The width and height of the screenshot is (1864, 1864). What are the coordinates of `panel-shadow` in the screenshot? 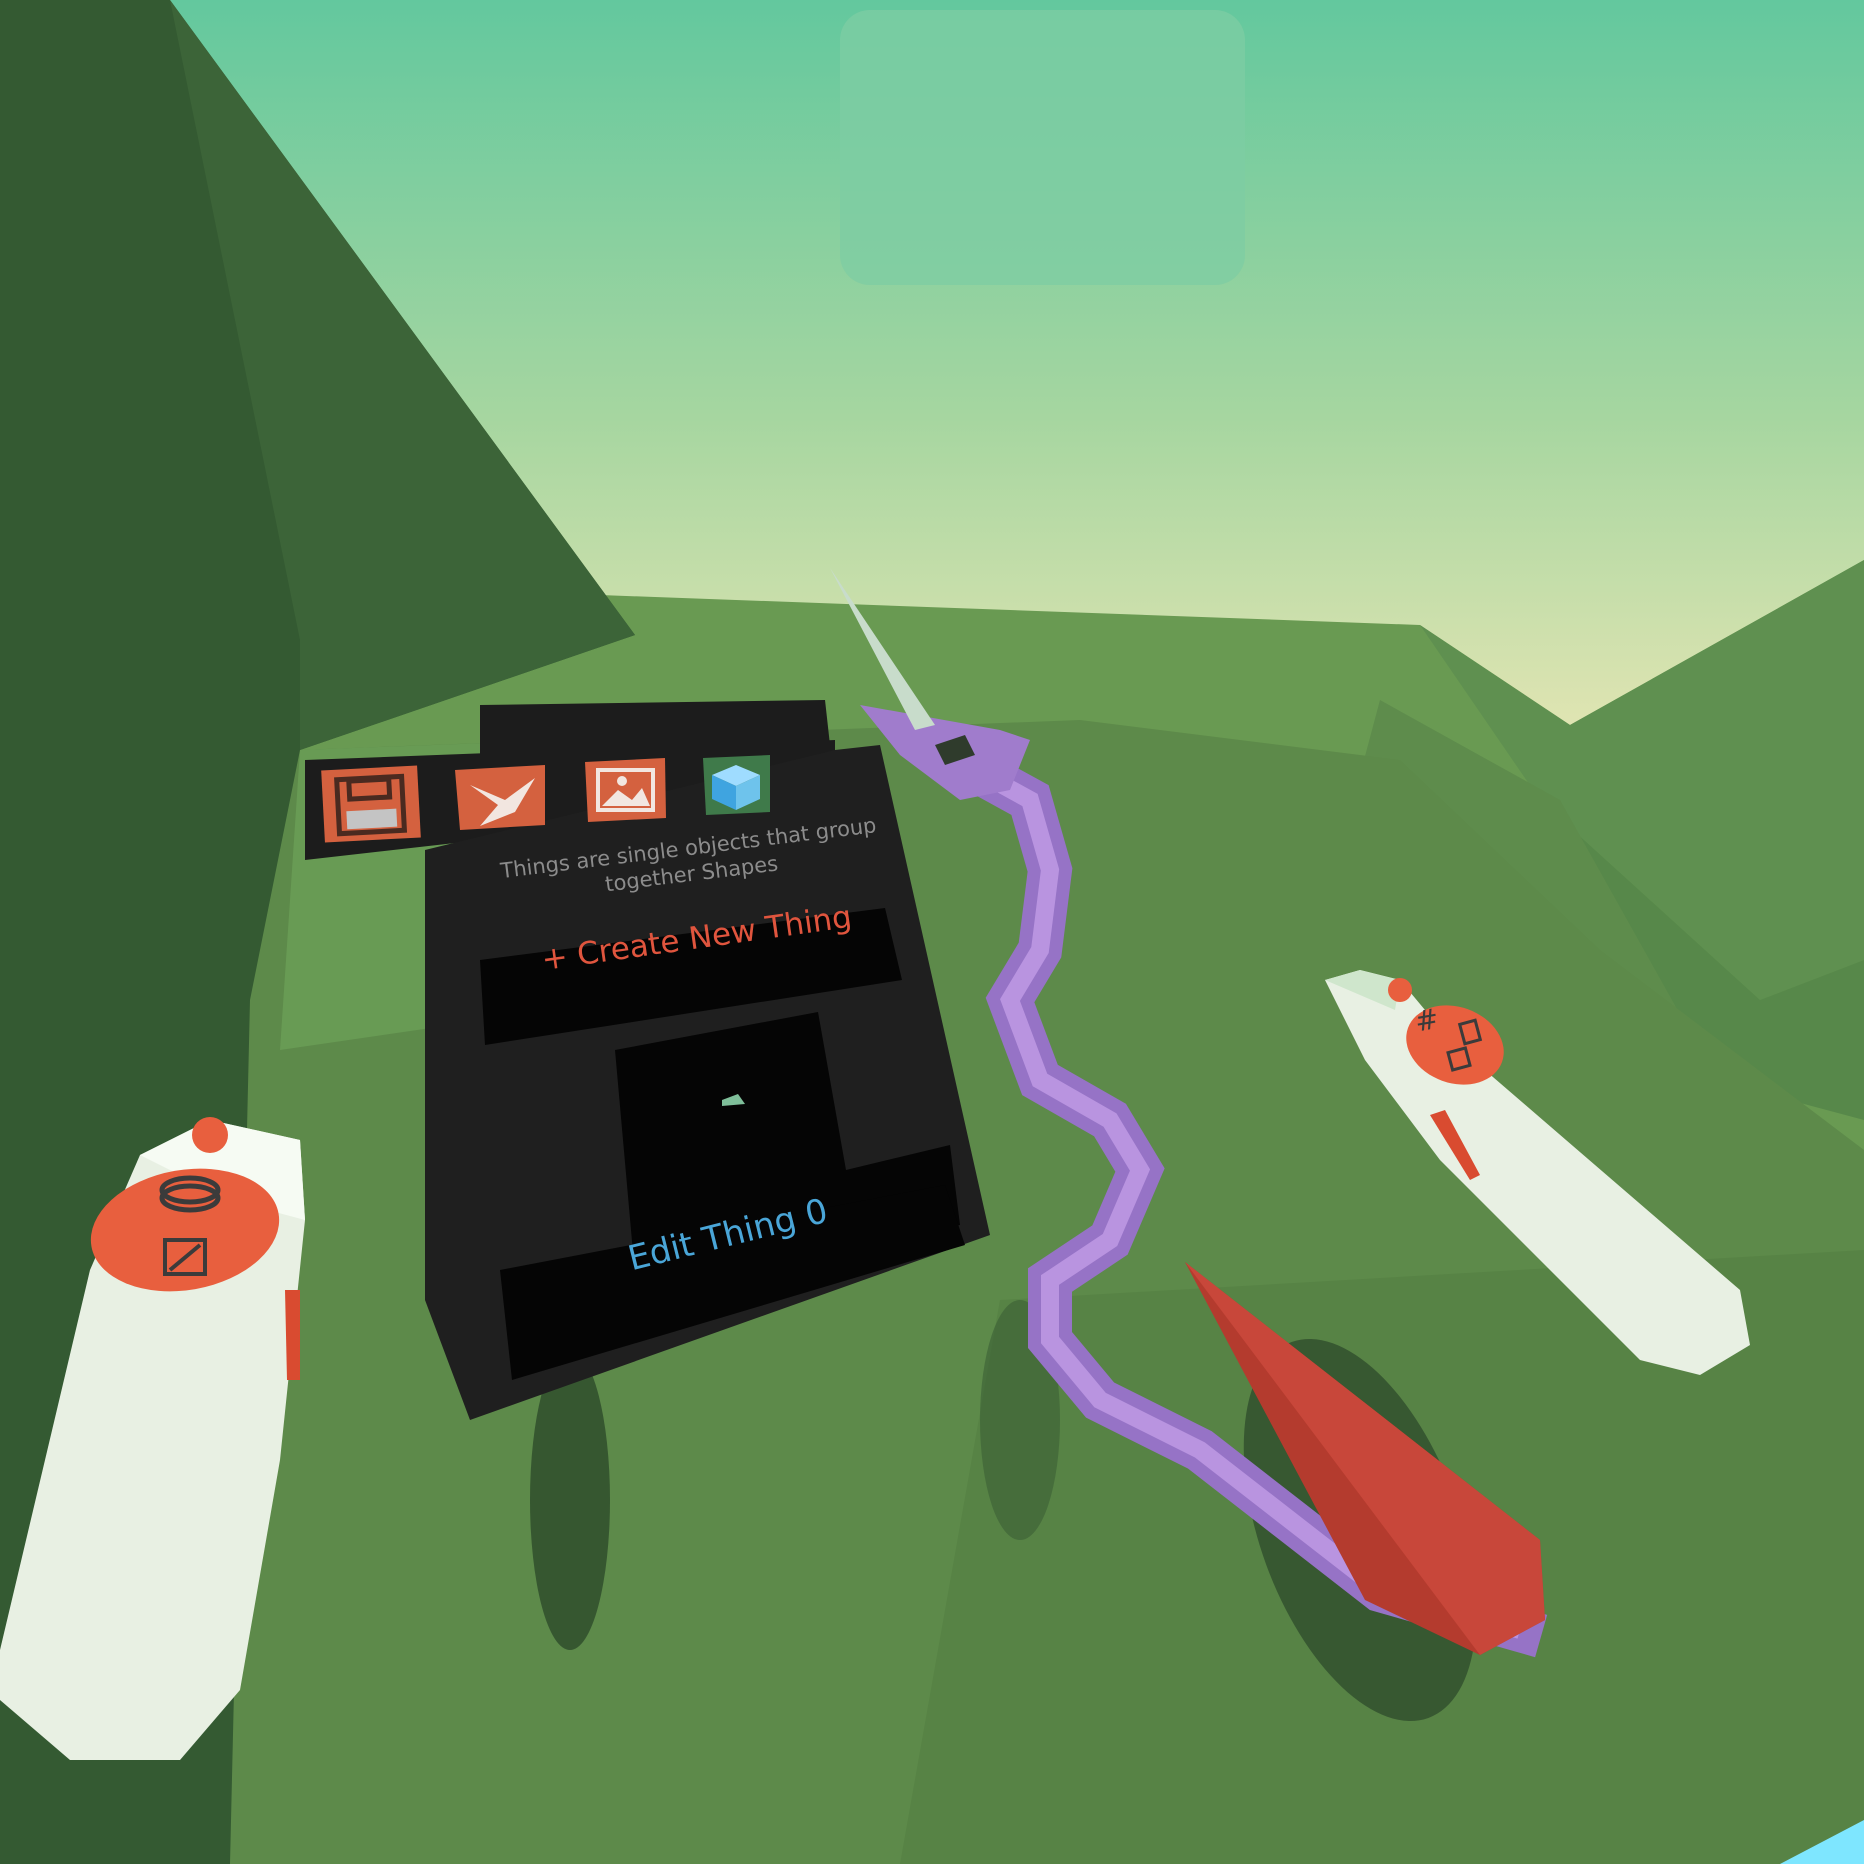 It's located at (570, 1500).